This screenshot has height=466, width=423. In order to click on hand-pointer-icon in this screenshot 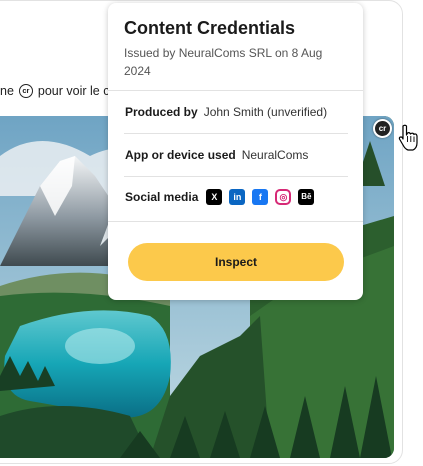, I will do `click(409, 140)`.